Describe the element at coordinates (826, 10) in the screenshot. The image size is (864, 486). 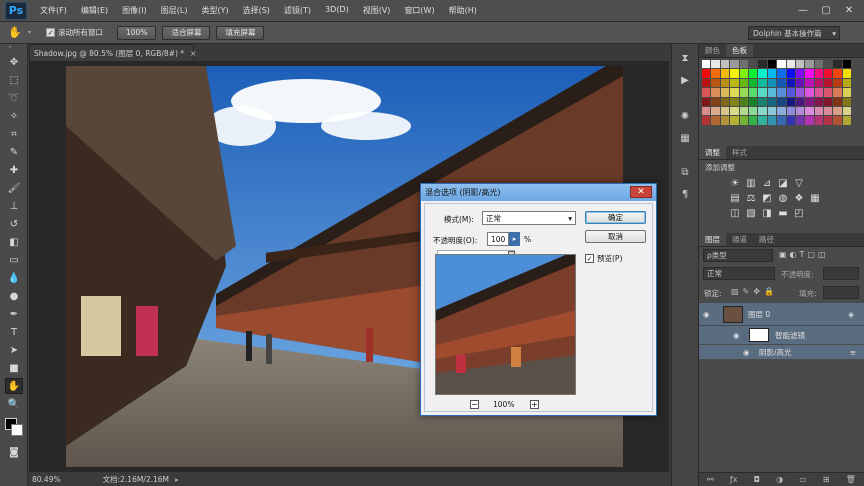
I see `maximize-button: ▢` at that location.